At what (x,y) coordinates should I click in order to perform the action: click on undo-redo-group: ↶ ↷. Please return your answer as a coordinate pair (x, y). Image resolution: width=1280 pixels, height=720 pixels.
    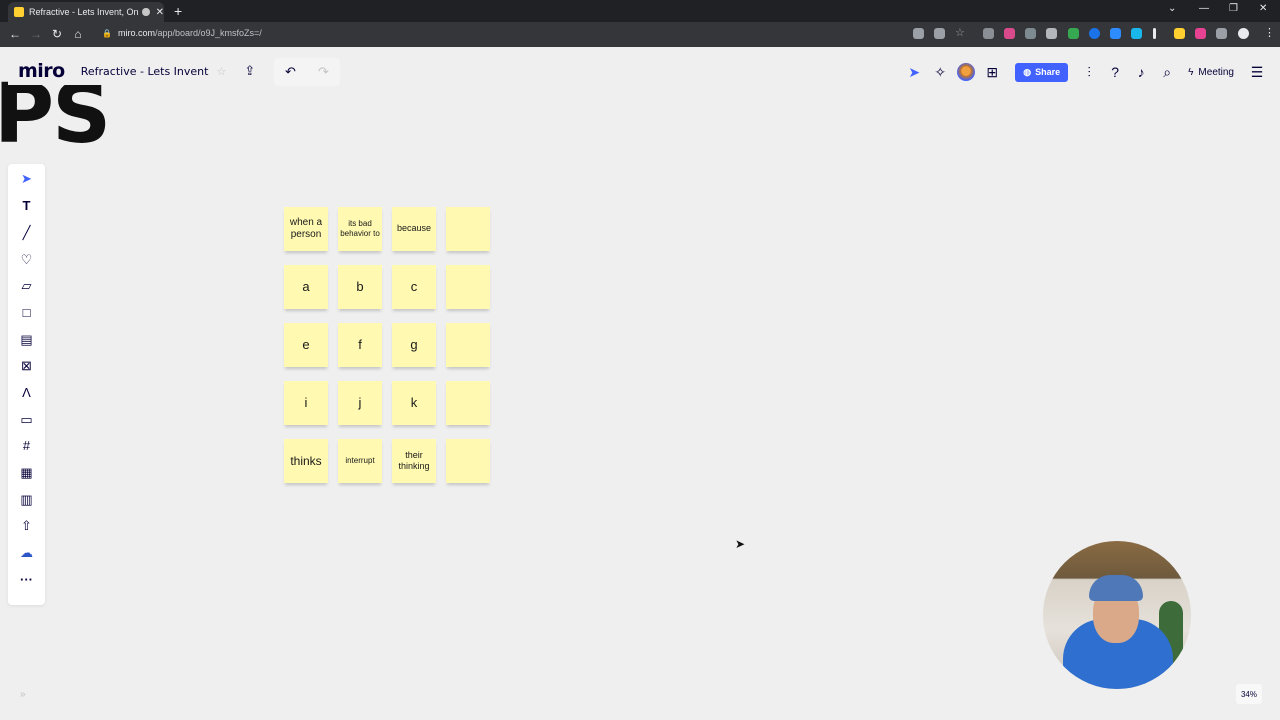
    Looking at the image, I should click on (307, 72).